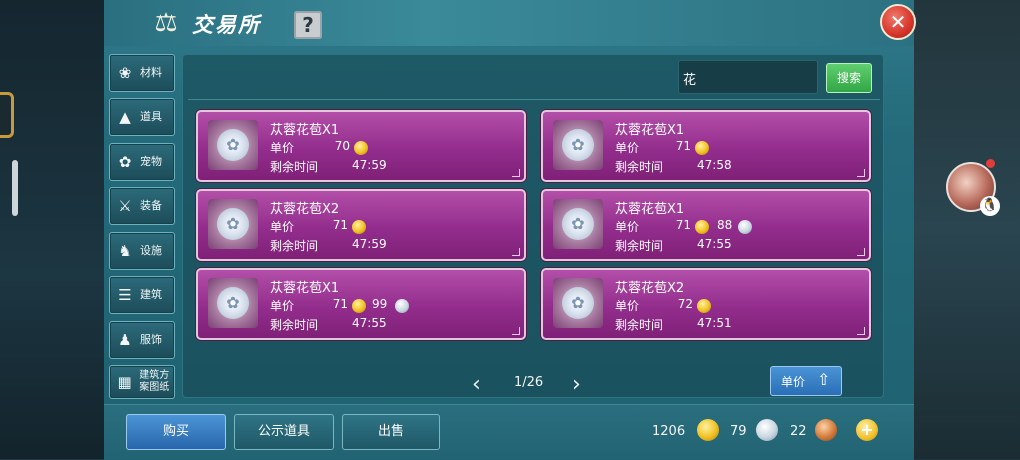  Describe the element at coordinates (476, 384) in the screenshot. I see `prev-page-button: ‹` at that location.